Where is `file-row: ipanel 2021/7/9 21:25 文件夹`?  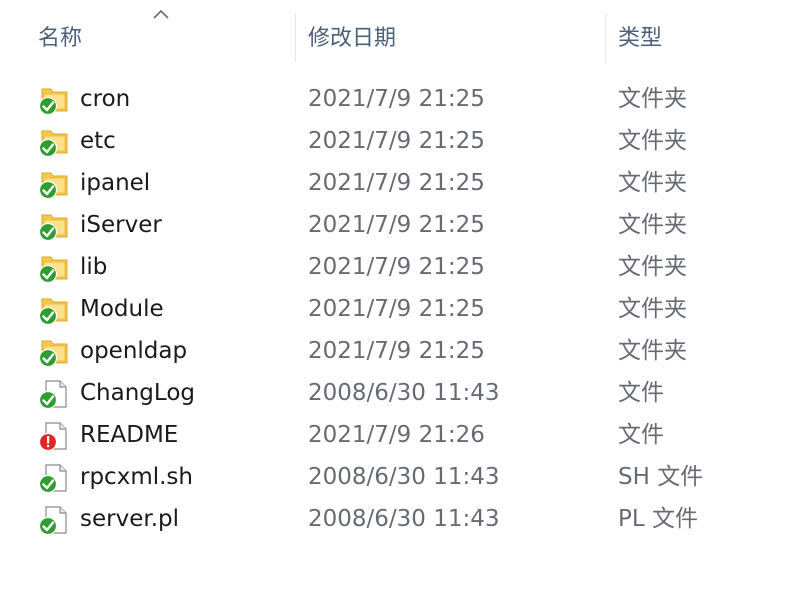
file-row: ipanel 2021/7/9 21:25 文件夹 is located at coordinates (394, 183).